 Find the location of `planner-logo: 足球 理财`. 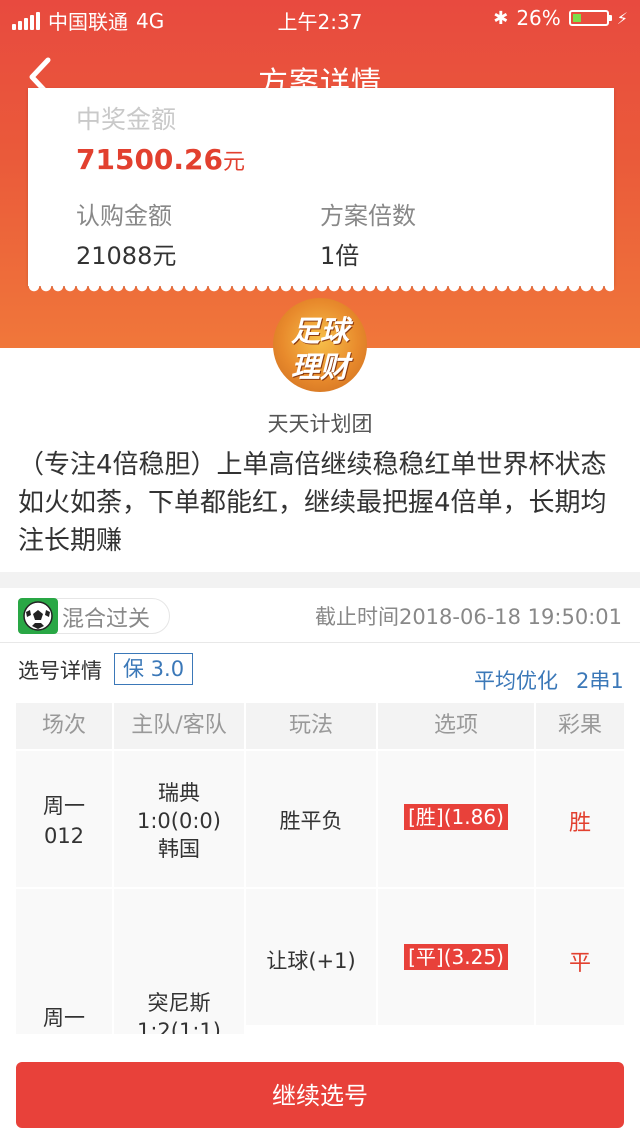

planner-logo: 足球 理财 is located at coordinates (320, 345).